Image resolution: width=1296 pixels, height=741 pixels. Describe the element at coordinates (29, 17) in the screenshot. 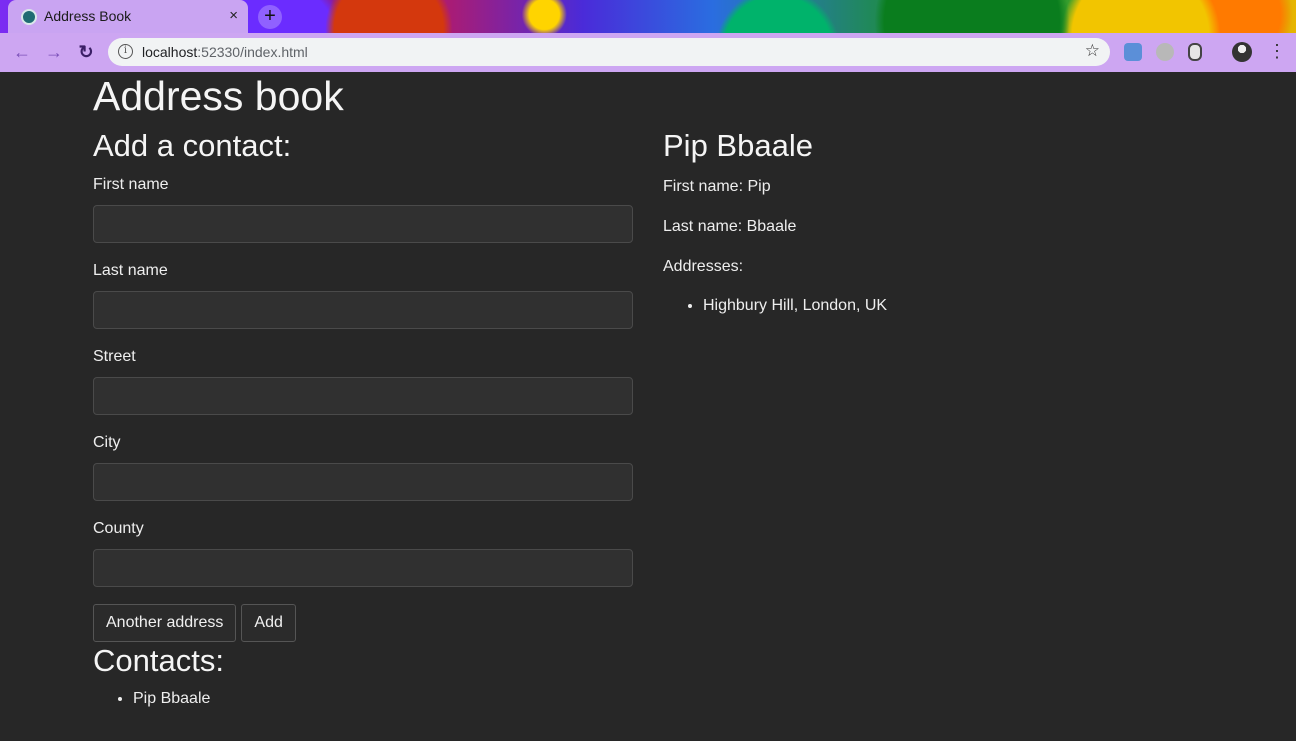

I see `favicon-icon` at that location.